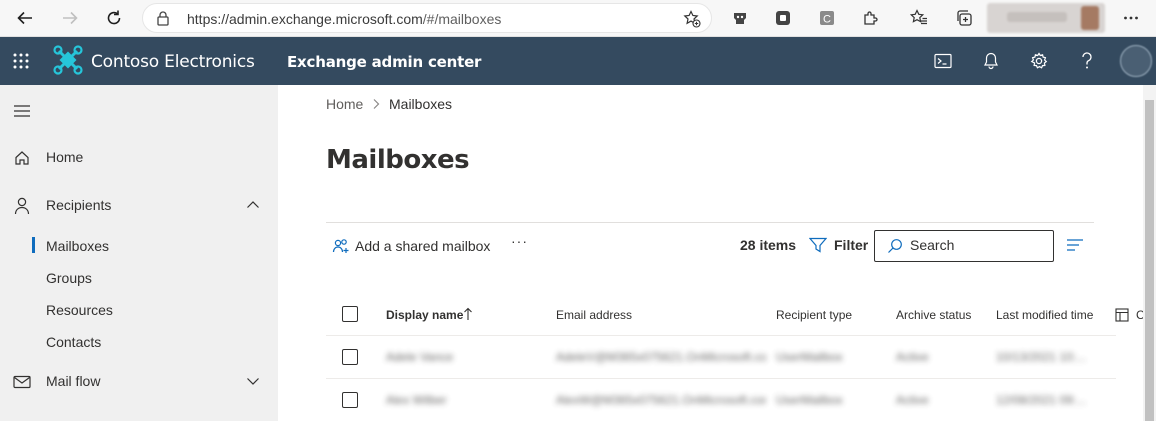 The height and width of the screenshot is (421, 1156). I want to click on sort-ascending-icon, so click(468, 316).